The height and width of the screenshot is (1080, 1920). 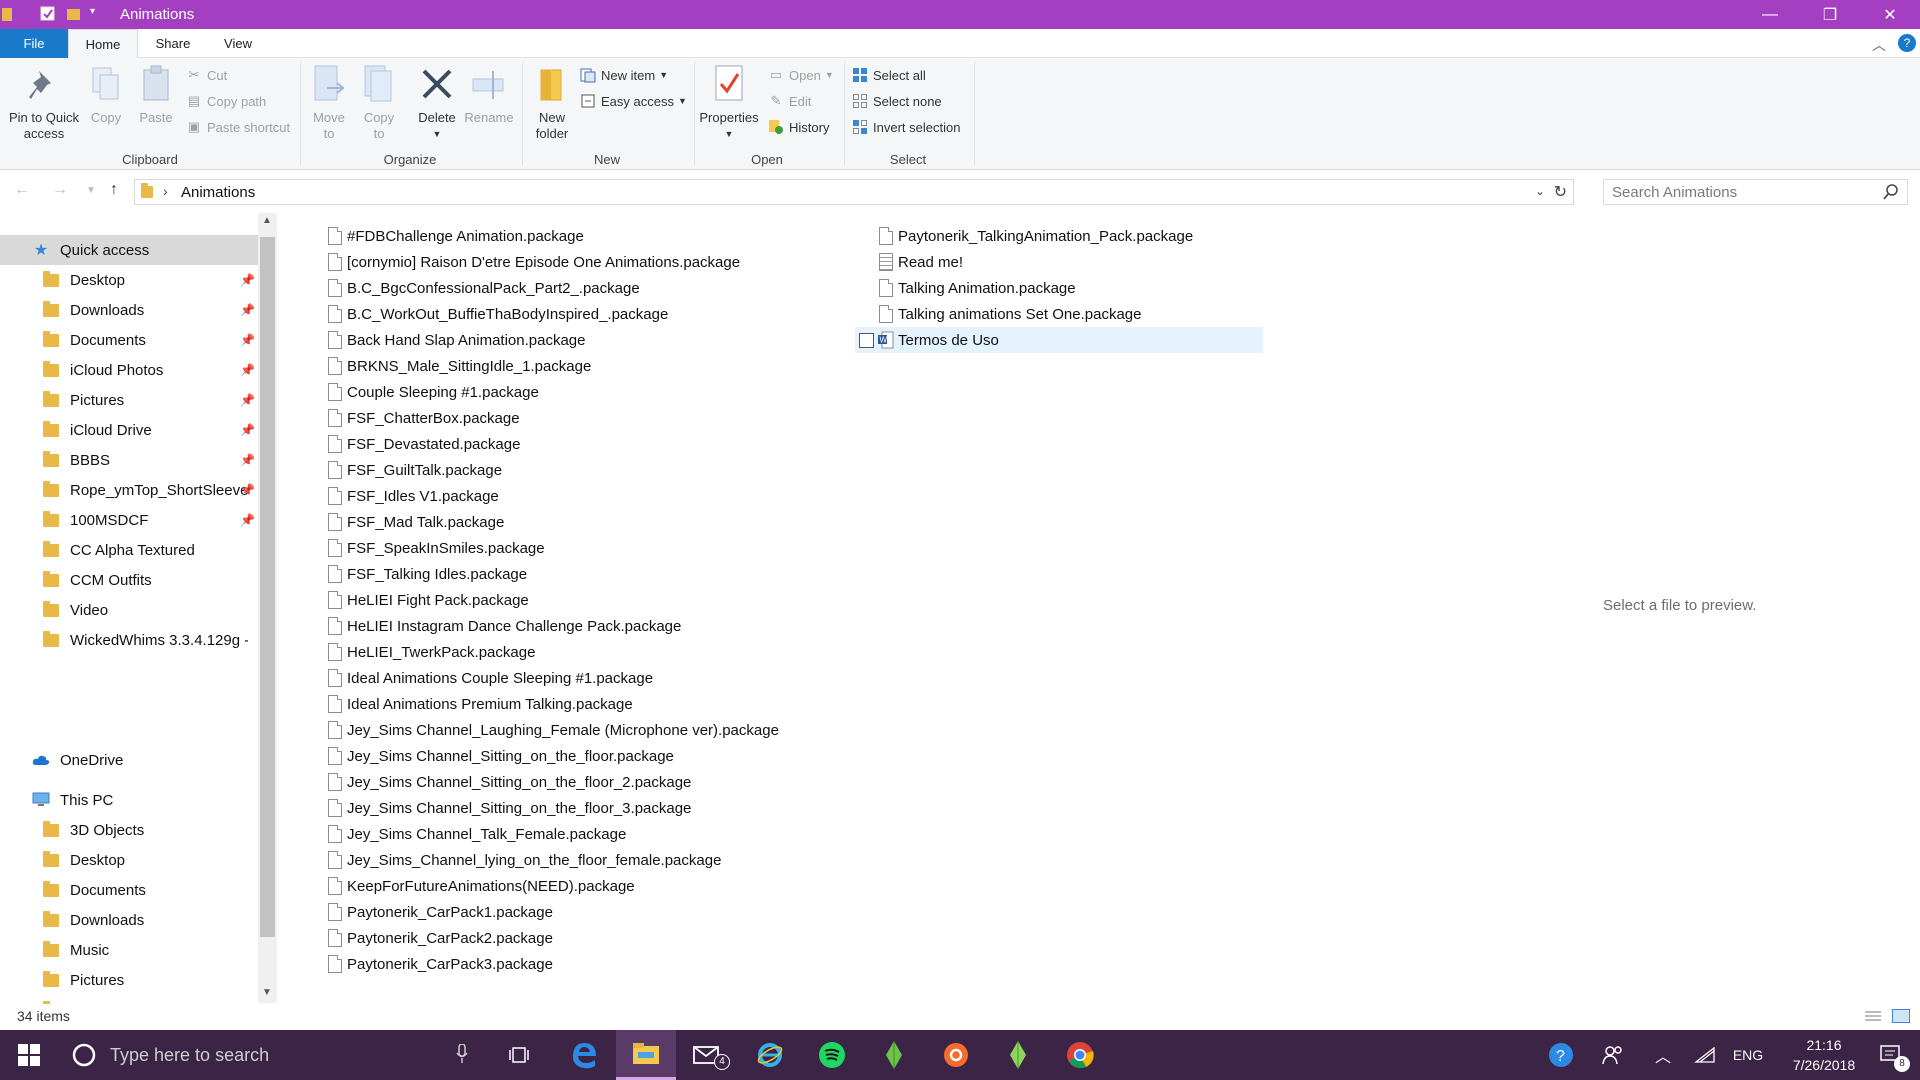 I want to click on nav-this-pc: This PC, so click(x=129, y=800).